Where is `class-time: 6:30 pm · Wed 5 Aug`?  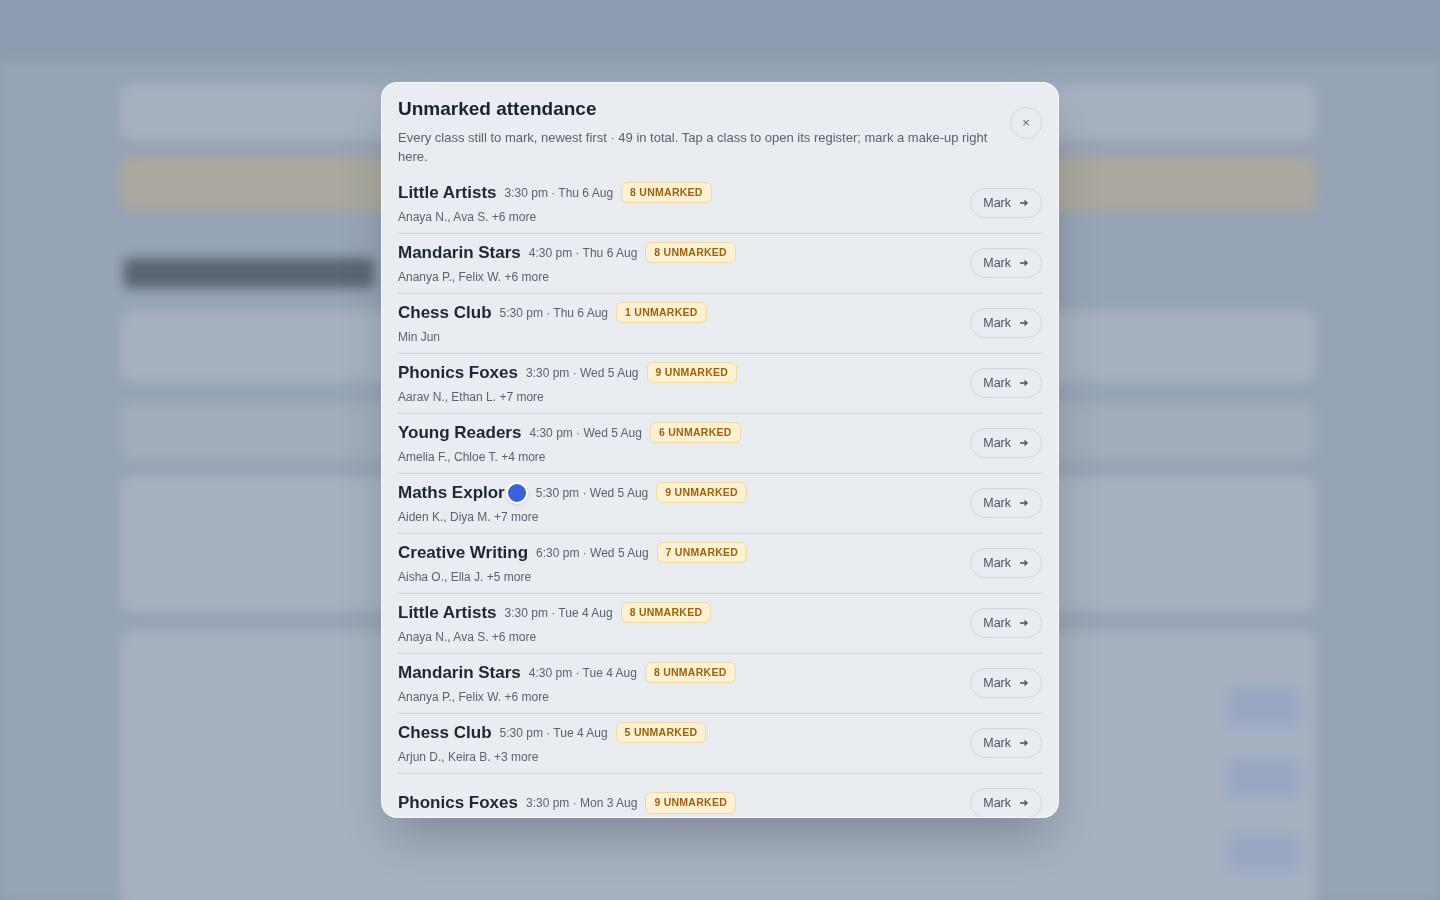 class-time: 6:30 pm · Wed 5 Aug is located at coordinates (592, 553).